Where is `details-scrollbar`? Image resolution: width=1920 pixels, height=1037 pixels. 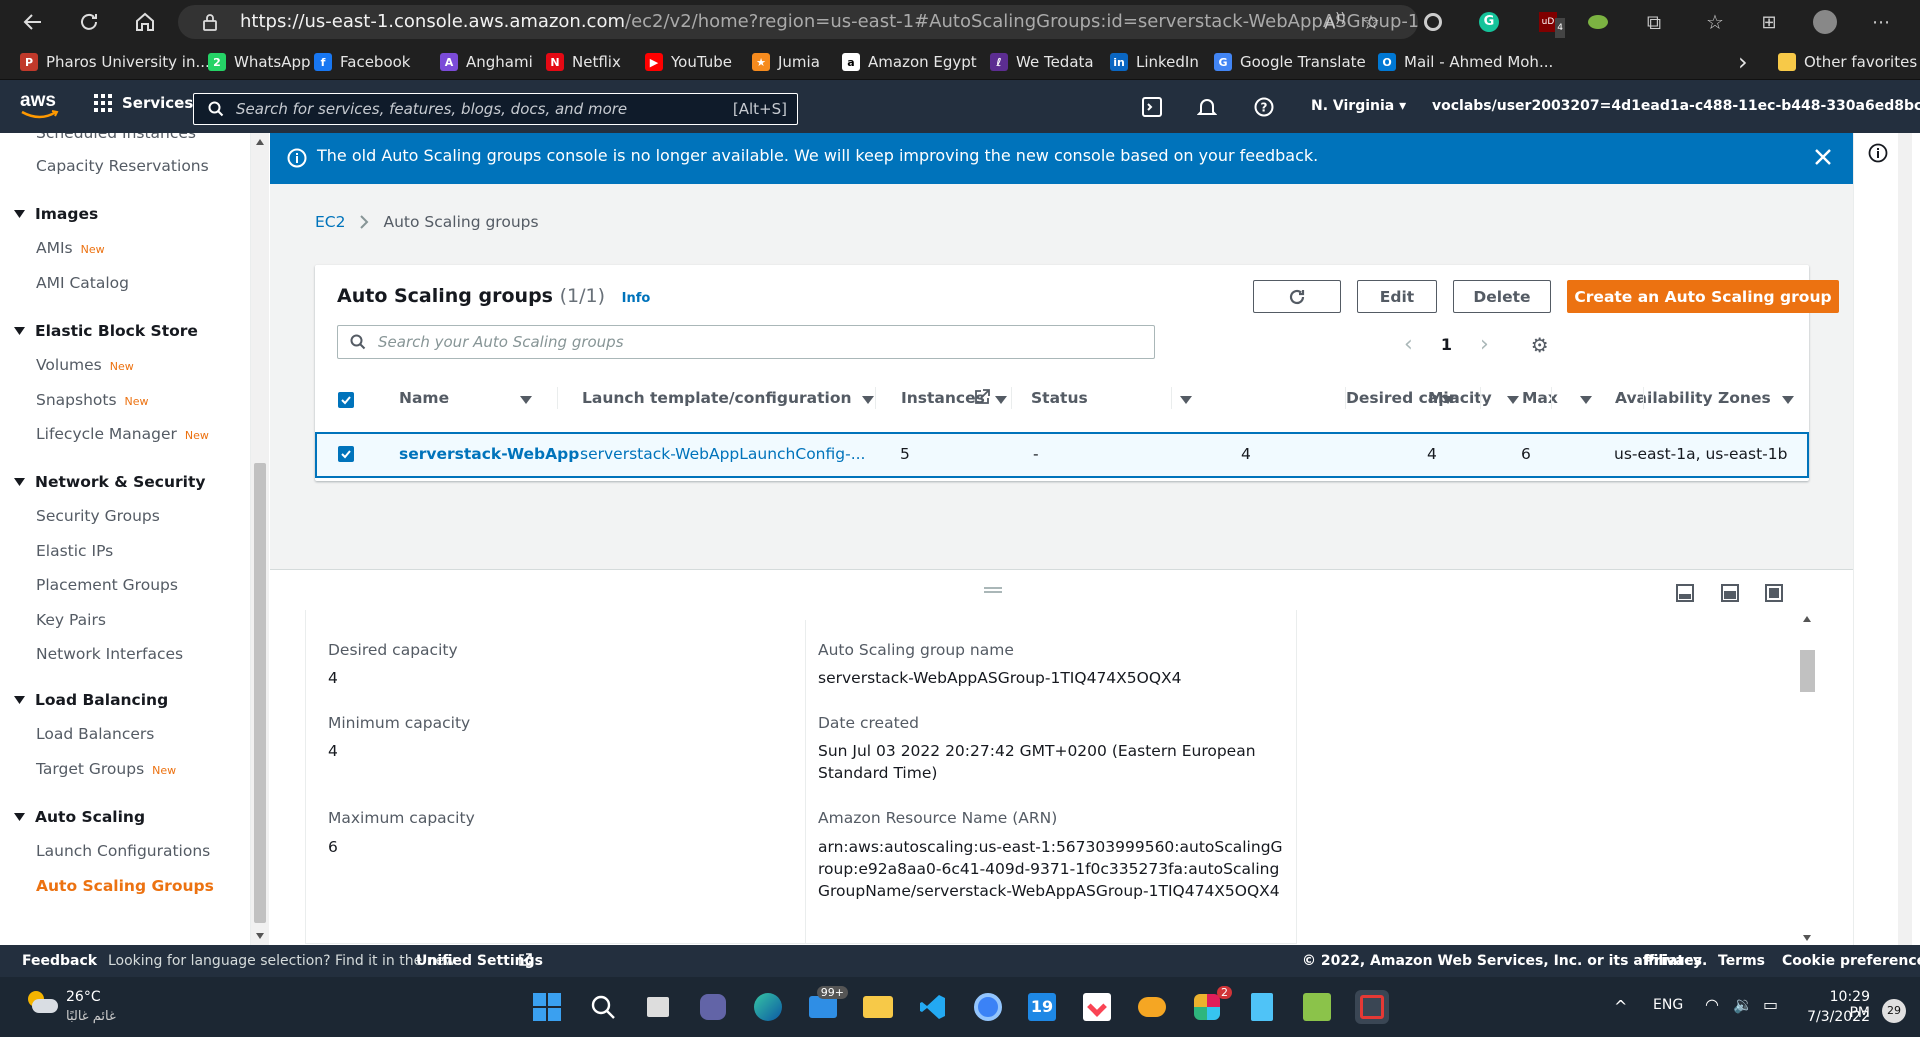
details-scrollbar is located at coordinates (1807, 778).